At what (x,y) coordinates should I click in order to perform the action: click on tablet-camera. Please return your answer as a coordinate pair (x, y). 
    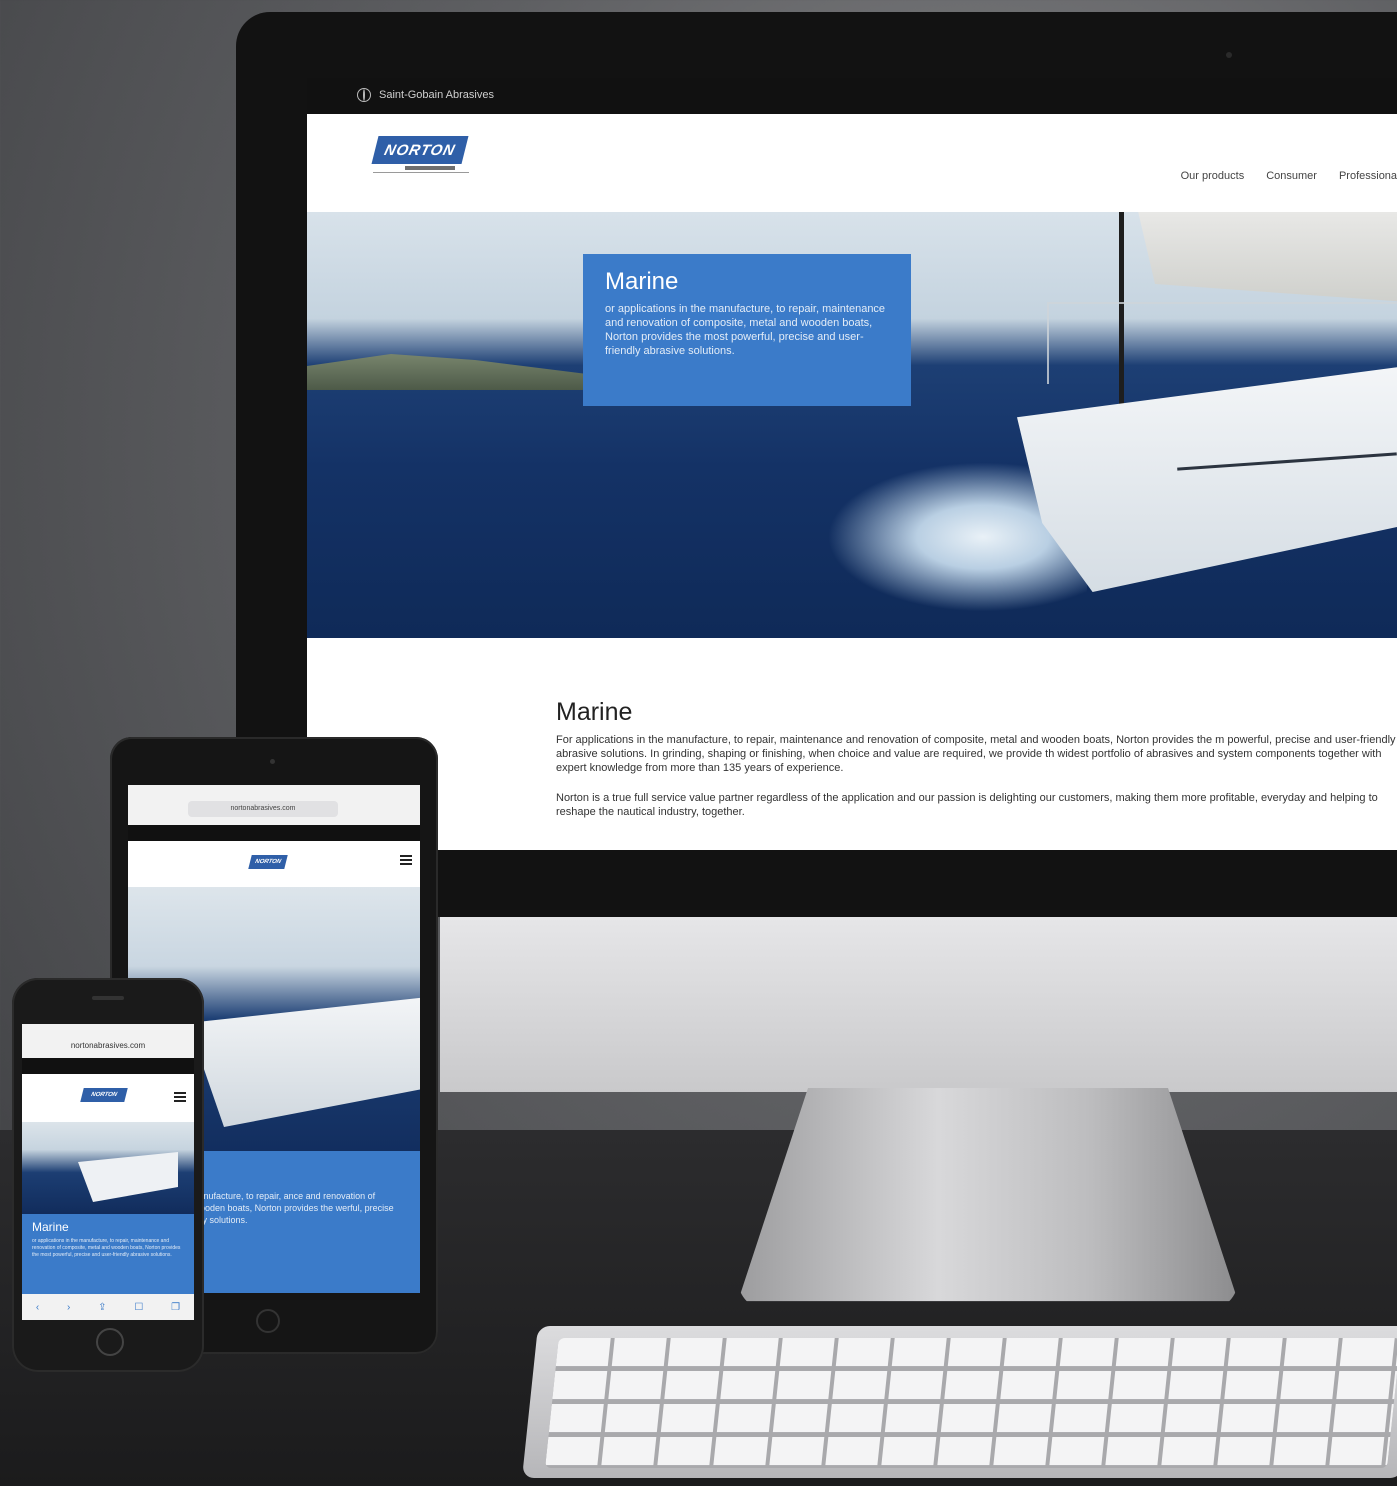
    Looking at the image, I should click on (272, 761).